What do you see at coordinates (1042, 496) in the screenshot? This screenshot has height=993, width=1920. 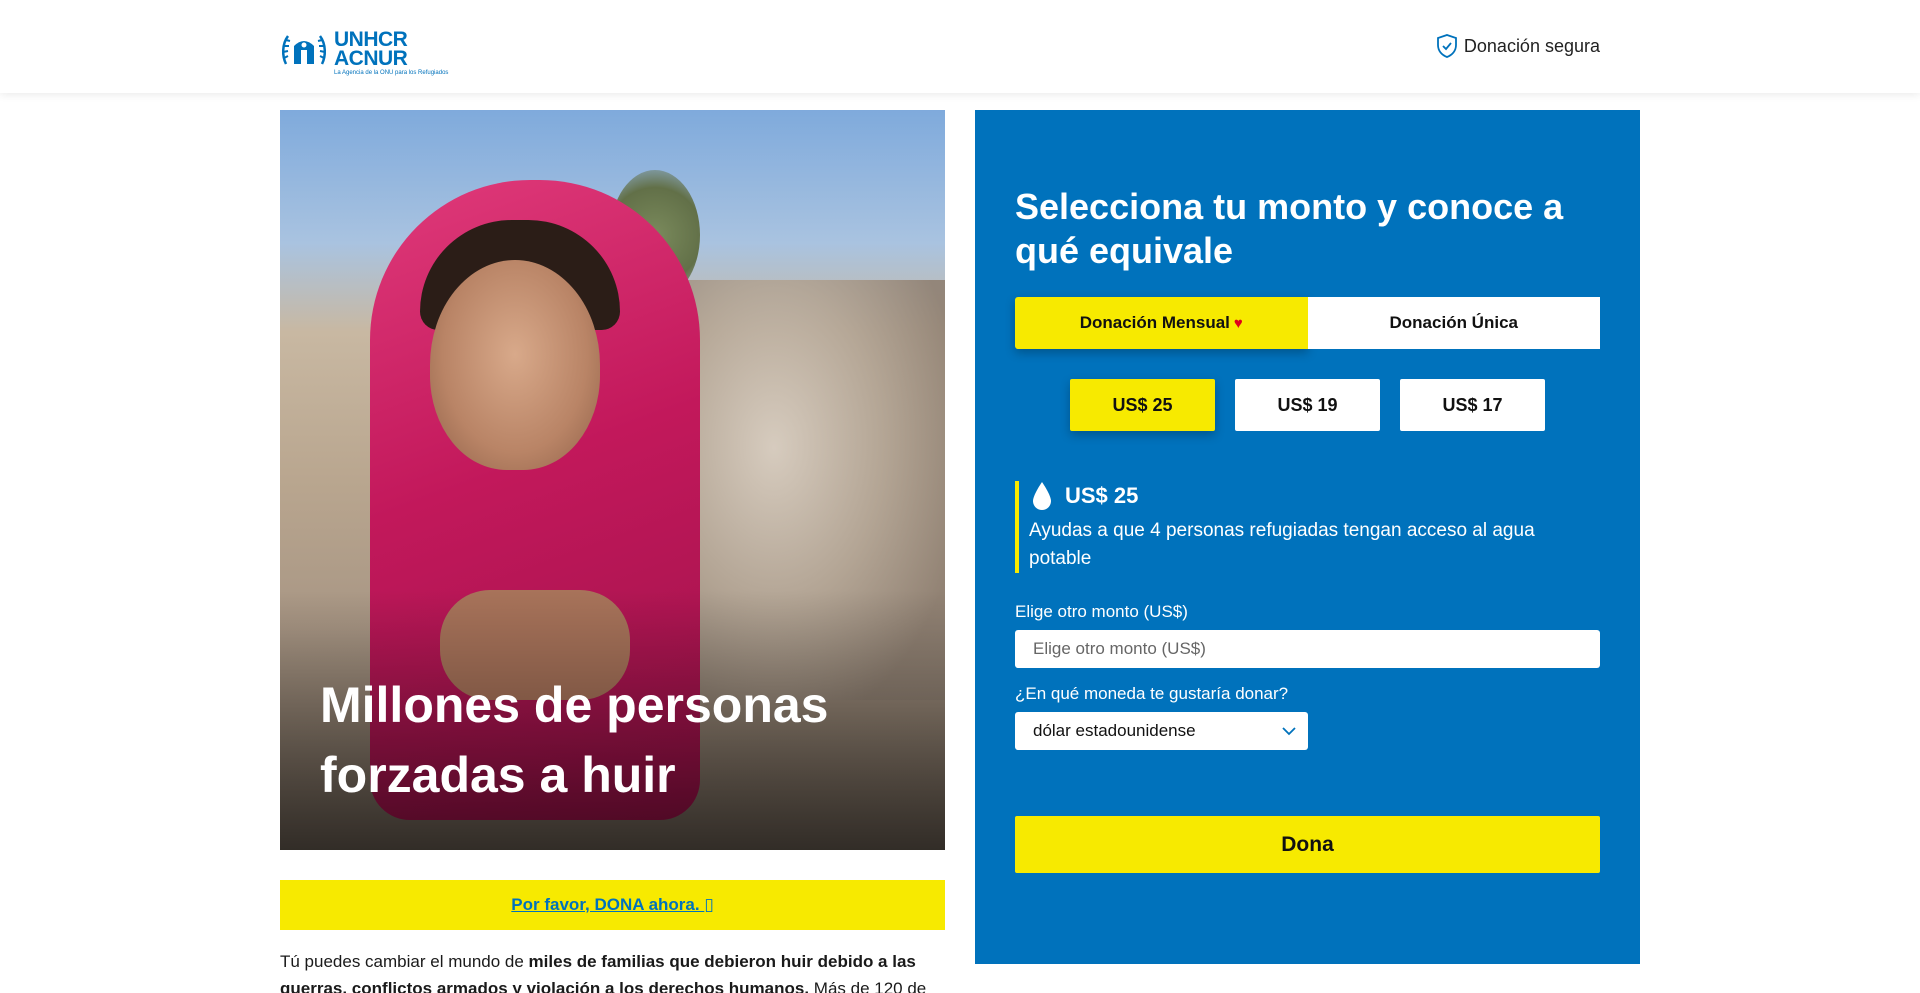 I see `water-drop-icon` at bounding box center [1042, 496].